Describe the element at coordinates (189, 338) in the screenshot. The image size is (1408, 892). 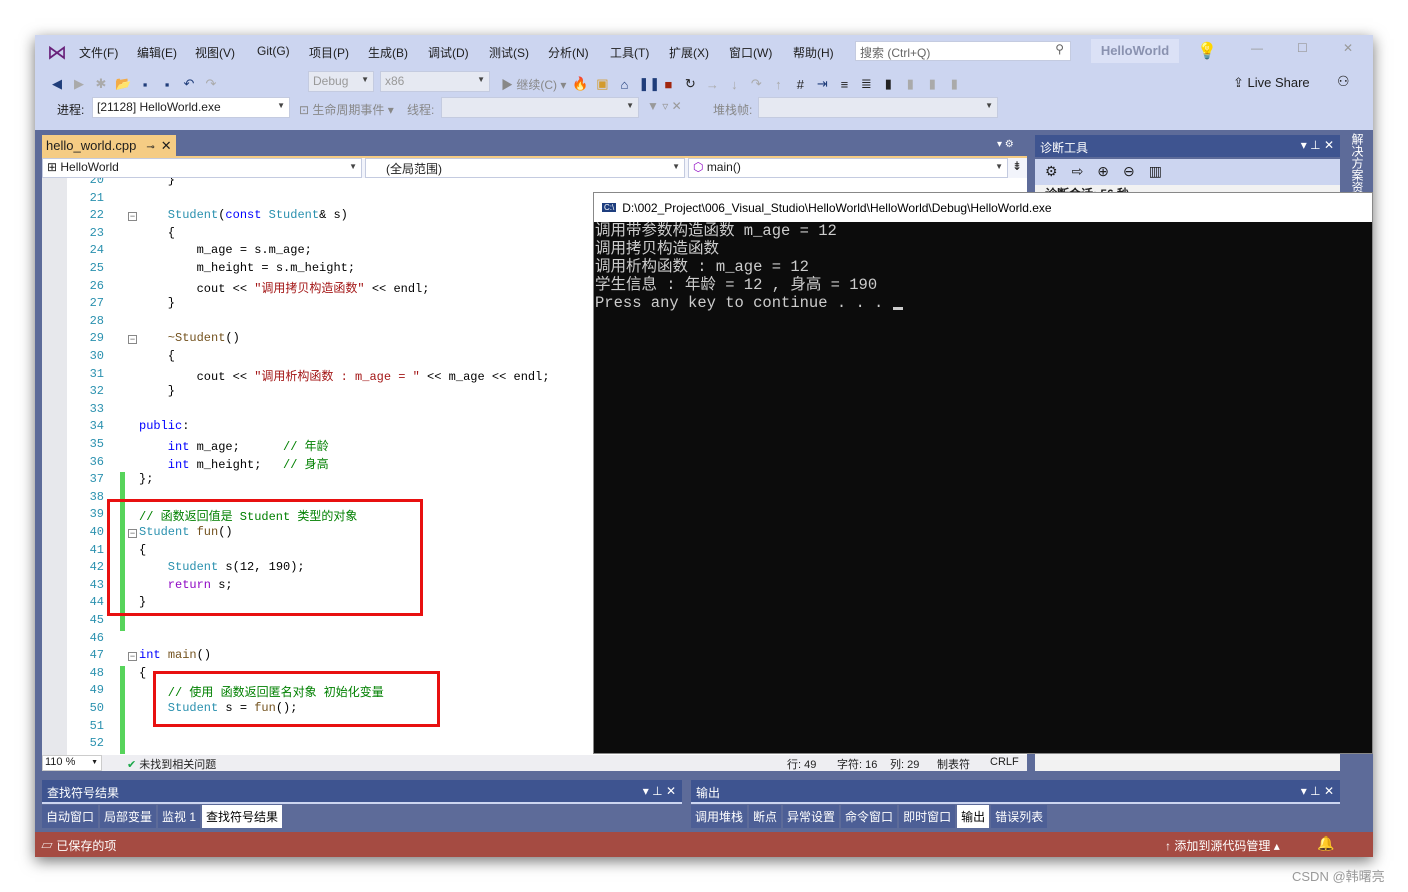
I see `code-line: ~Student()` at that location.